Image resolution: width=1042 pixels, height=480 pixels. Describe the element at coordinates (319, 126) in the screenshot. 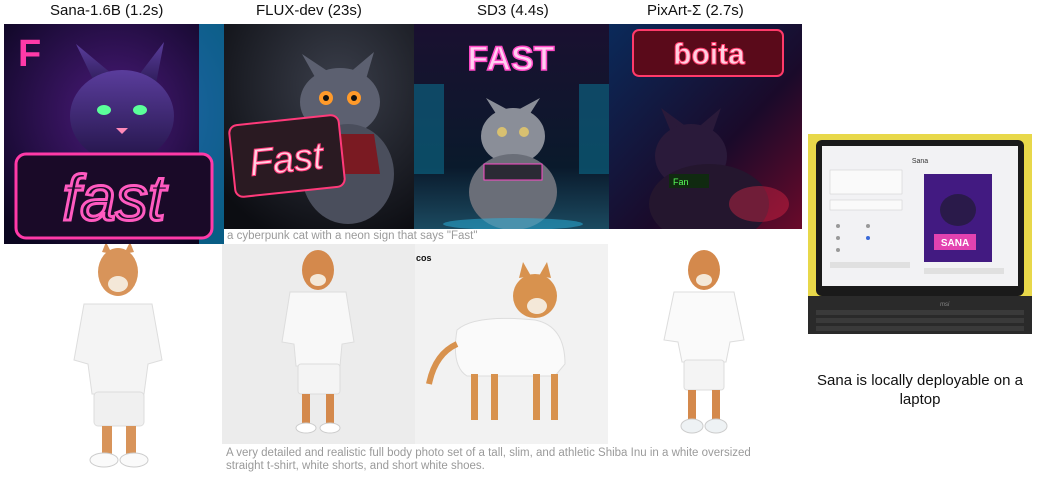

I see `flux-cat-image: Fast` at that location.